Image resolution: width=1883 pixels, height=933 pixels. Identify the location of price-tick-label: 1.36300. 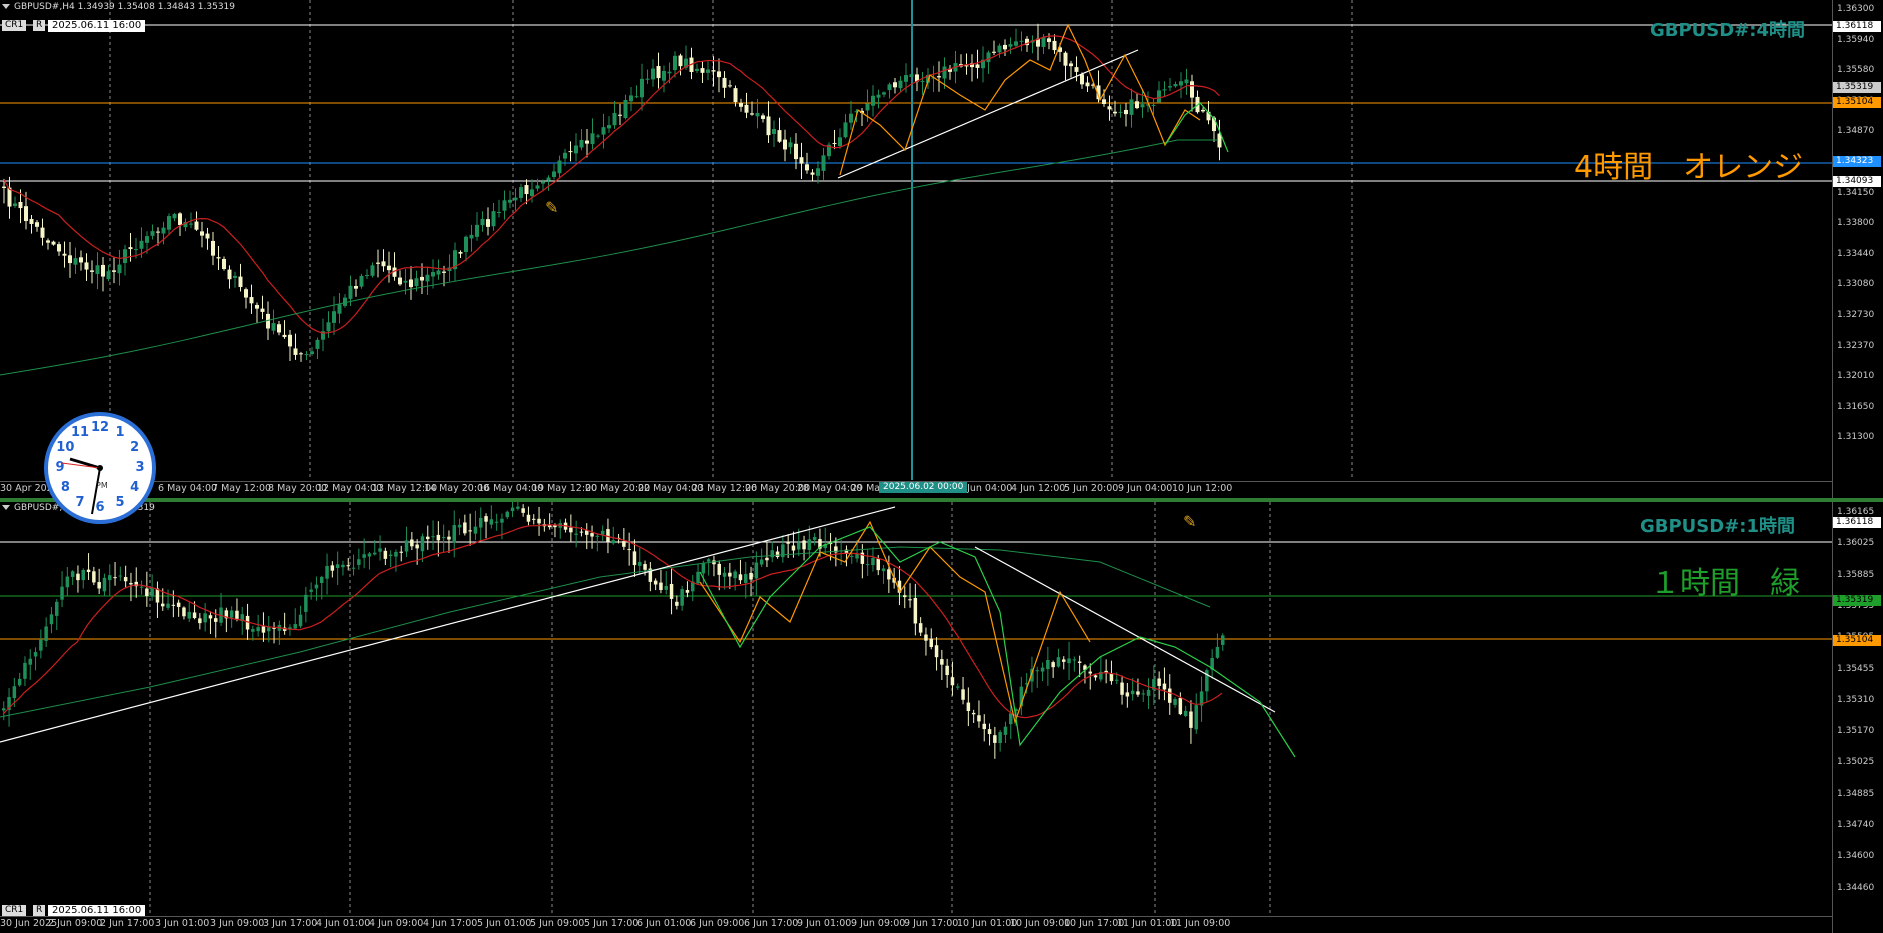
(1856, 9).